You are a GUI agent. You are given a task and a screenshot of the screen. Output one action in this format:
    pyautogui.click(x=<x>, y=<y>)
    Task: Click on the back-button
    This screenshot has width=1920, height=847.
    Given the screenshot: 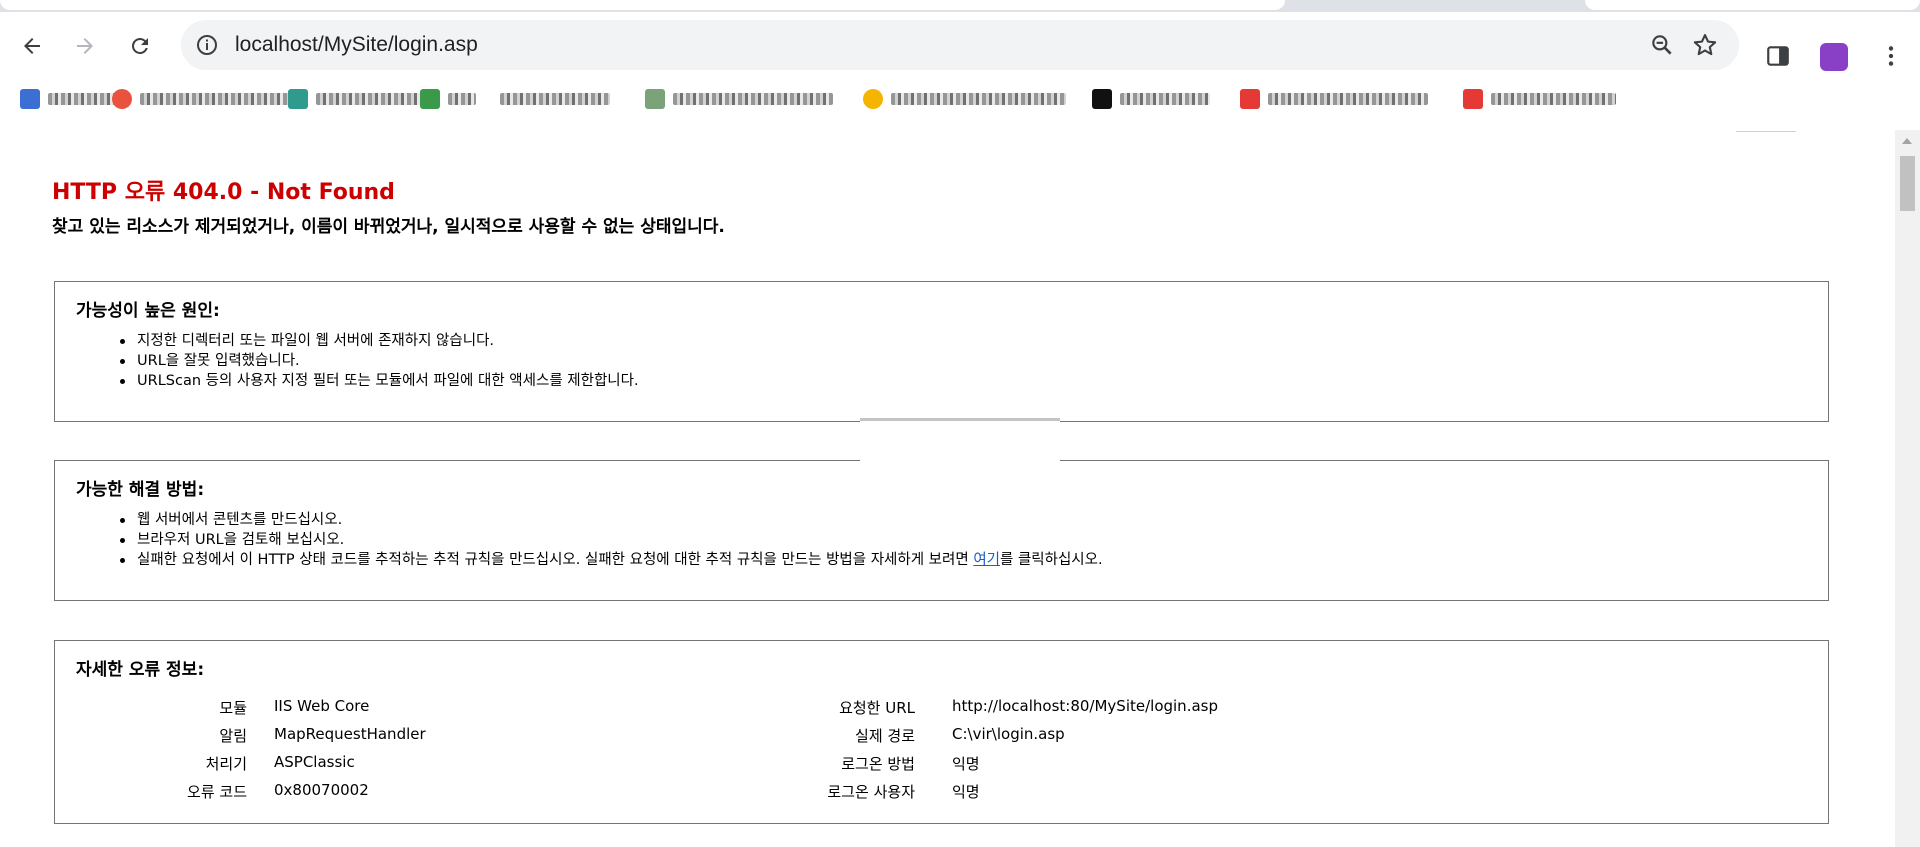 What is the action you would take?
    pyautogui.click(x=32, y=46)
    